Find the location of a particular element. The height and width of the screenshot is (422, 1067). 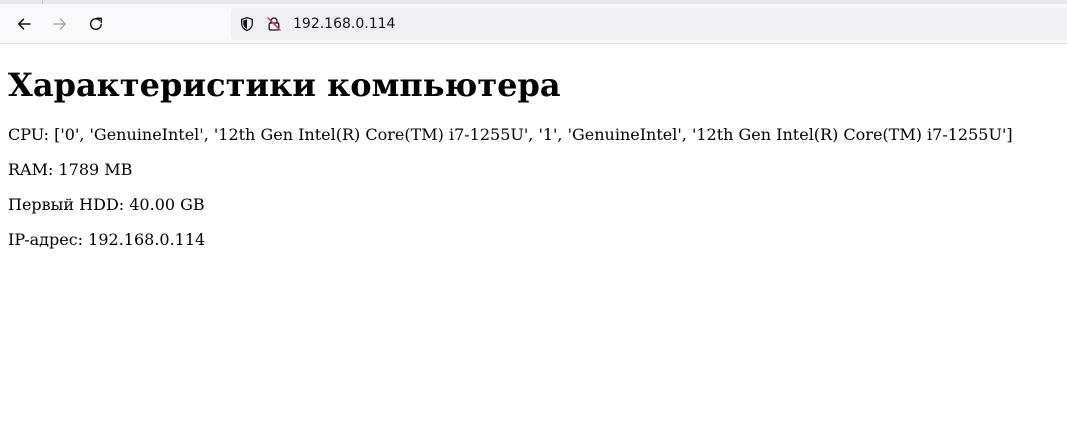

ram-info: RAM: 1789 MB is located at coordinates (70, 169).